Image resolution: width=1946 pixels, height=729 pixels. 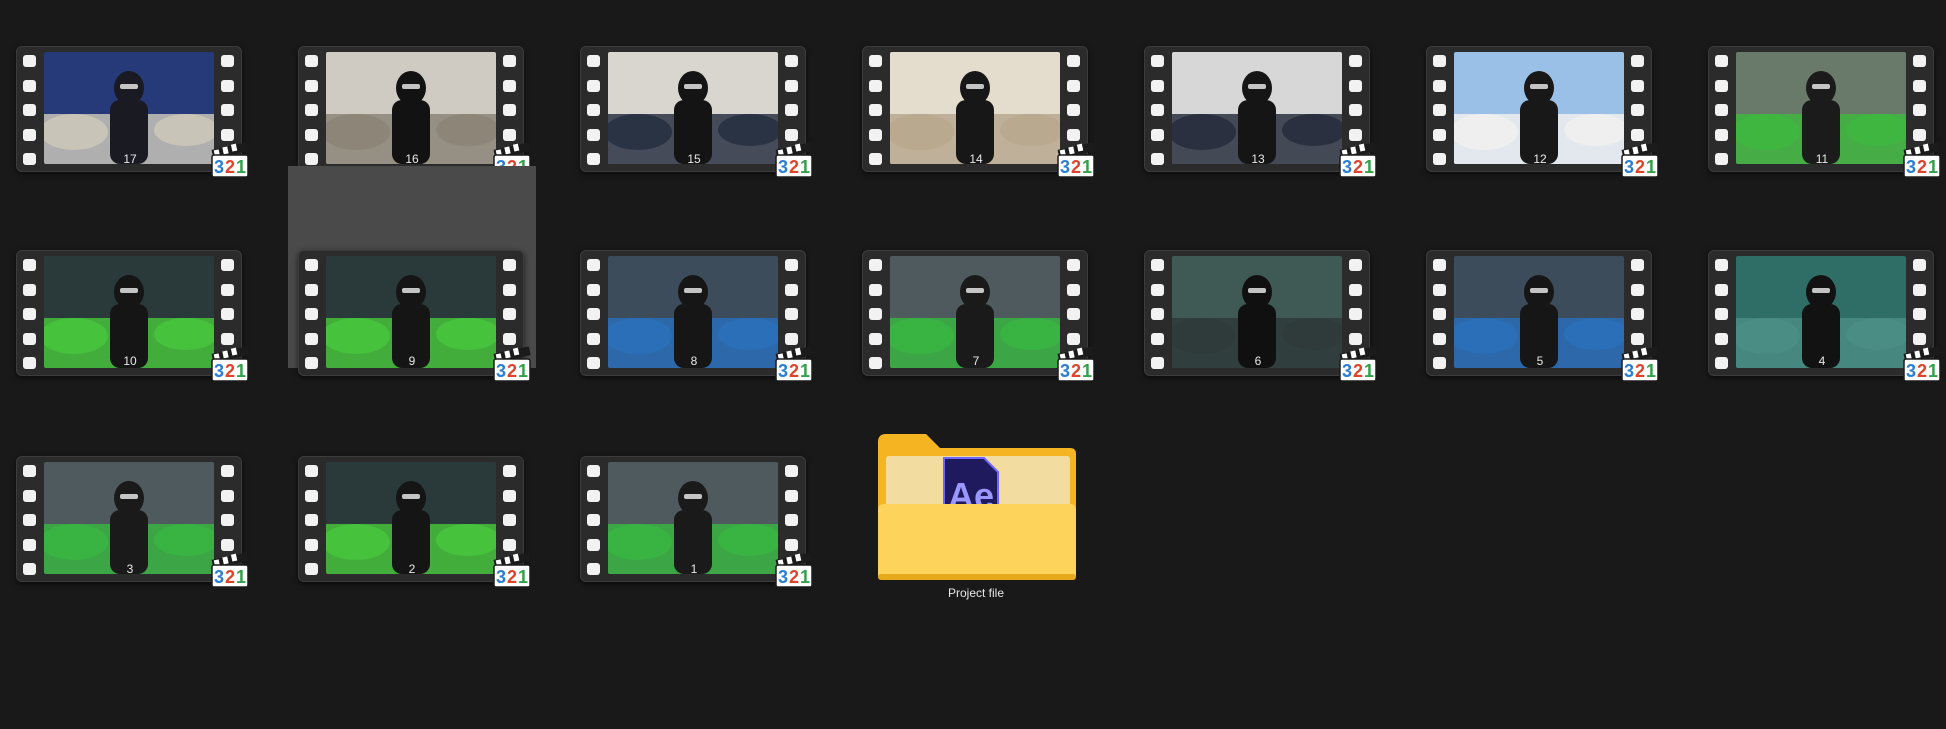 What do you see at coordinates (694, 361) in the screenshot?
I see `item-label: 8` at bounding box center [694, 361].